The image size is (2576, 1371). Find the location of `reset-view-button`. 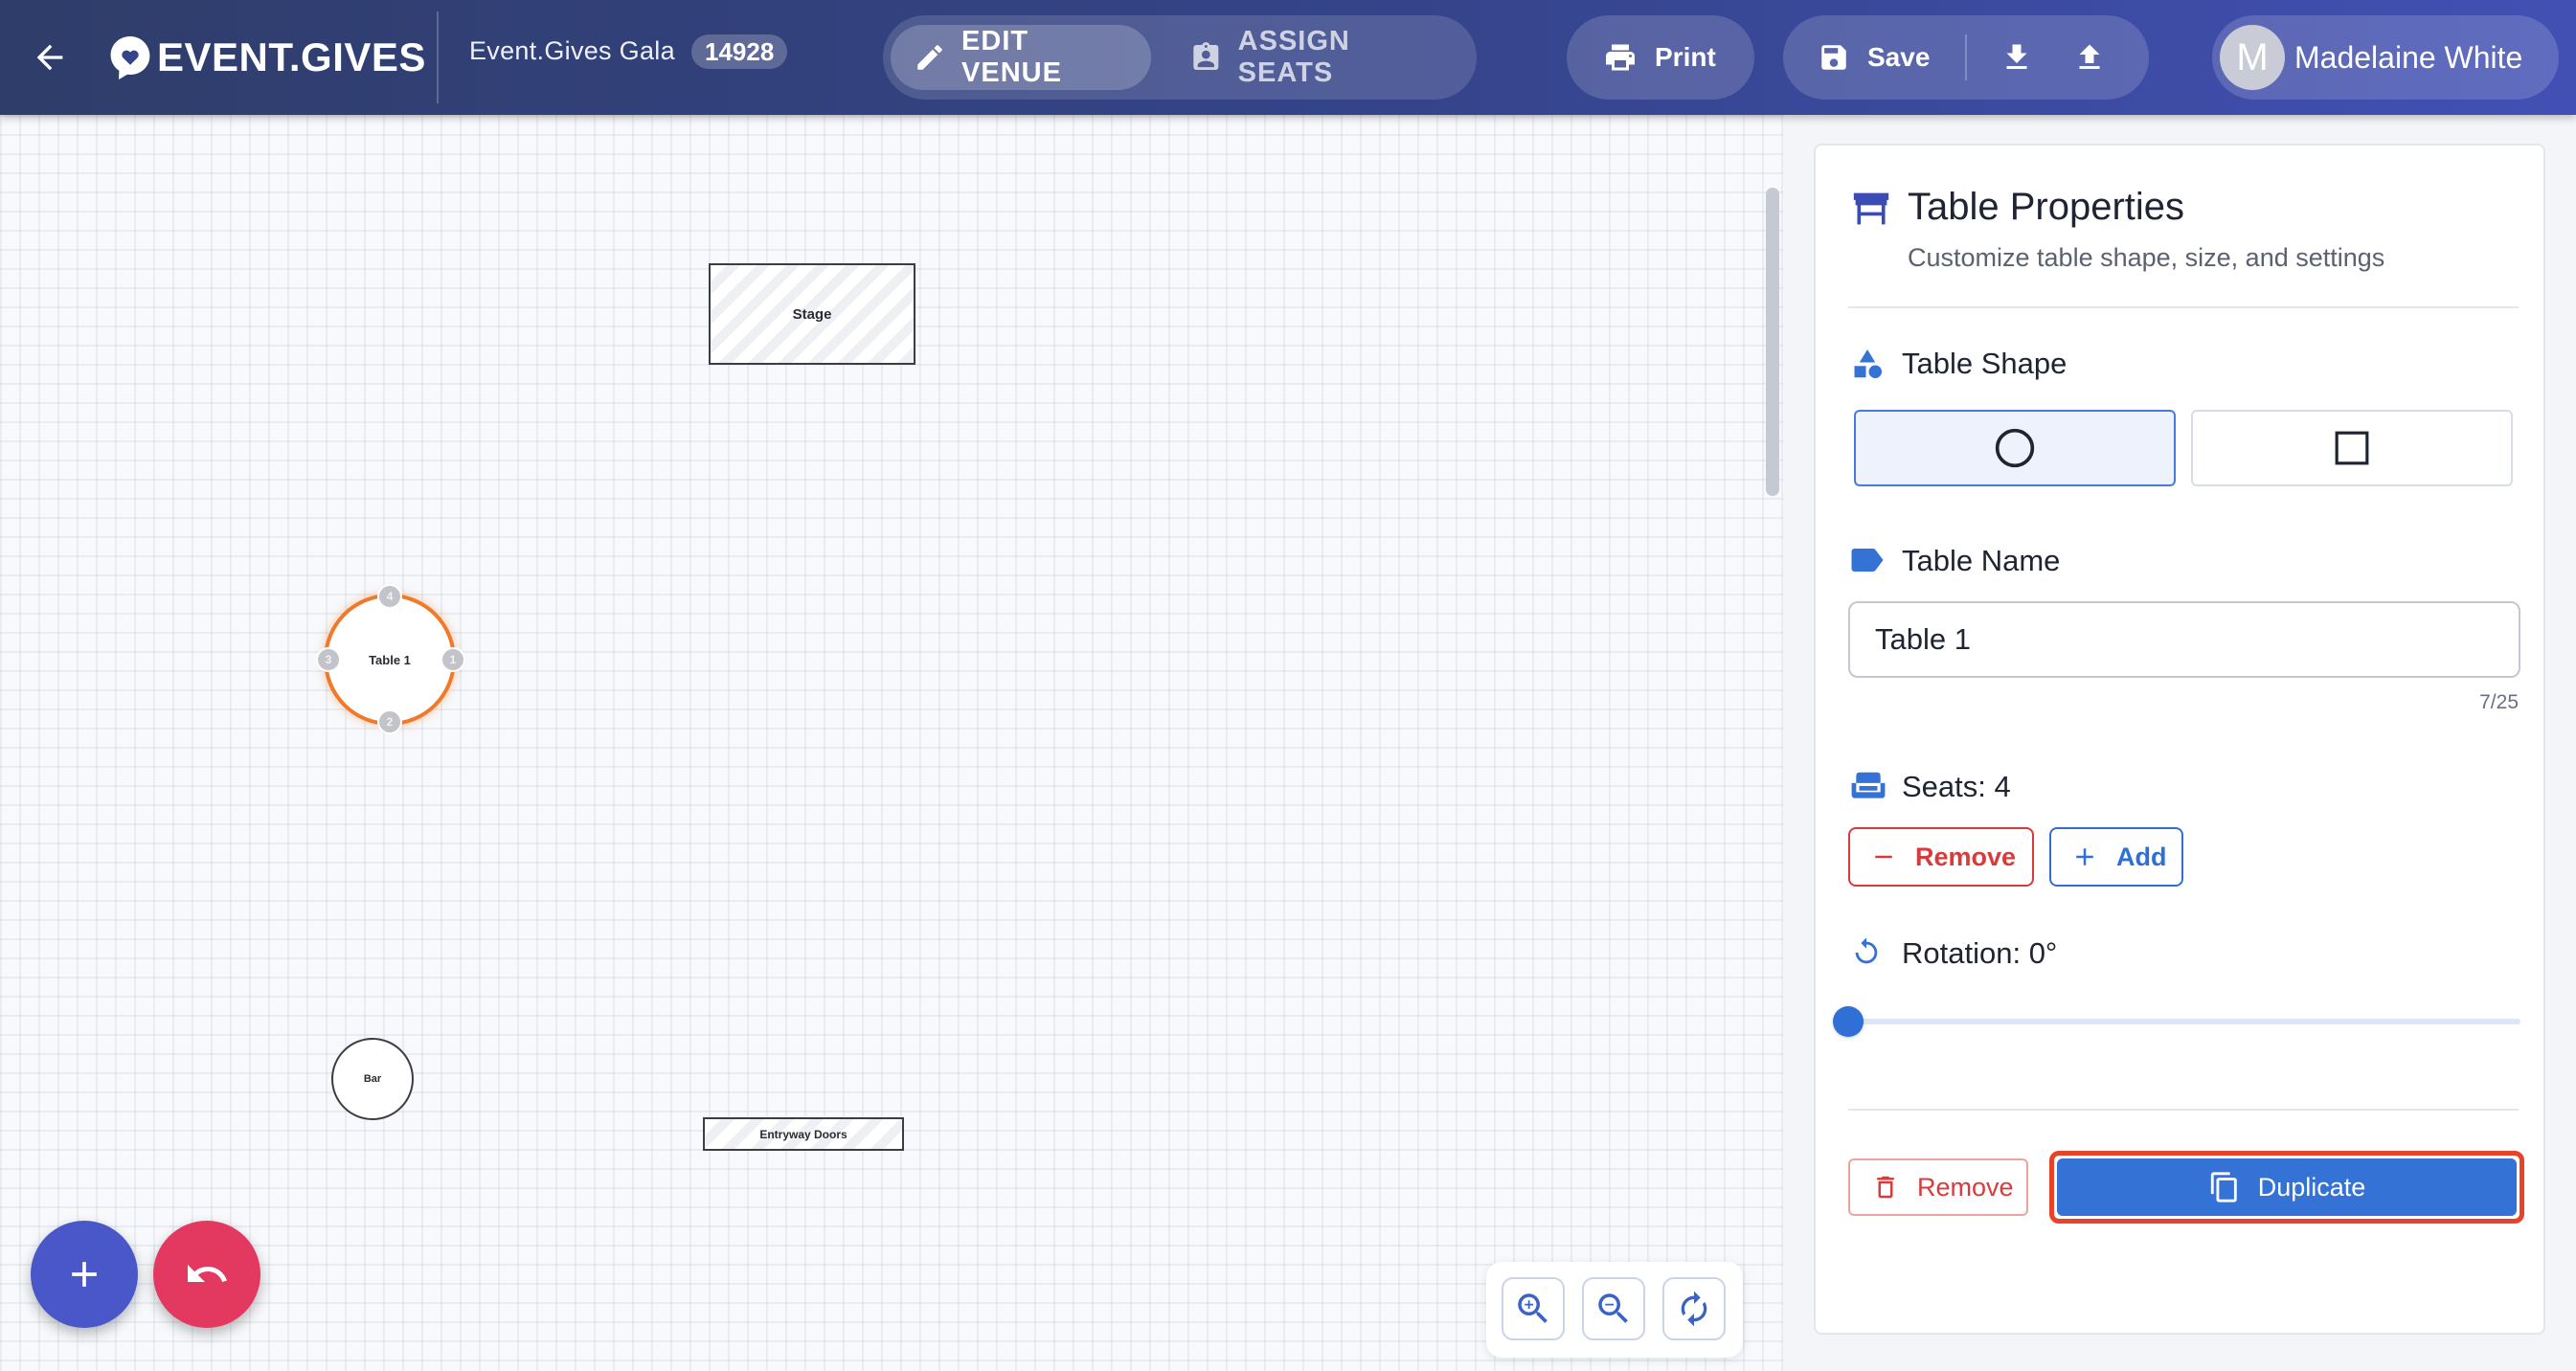

reset-view-button is located at coordinates (1694, 1308).